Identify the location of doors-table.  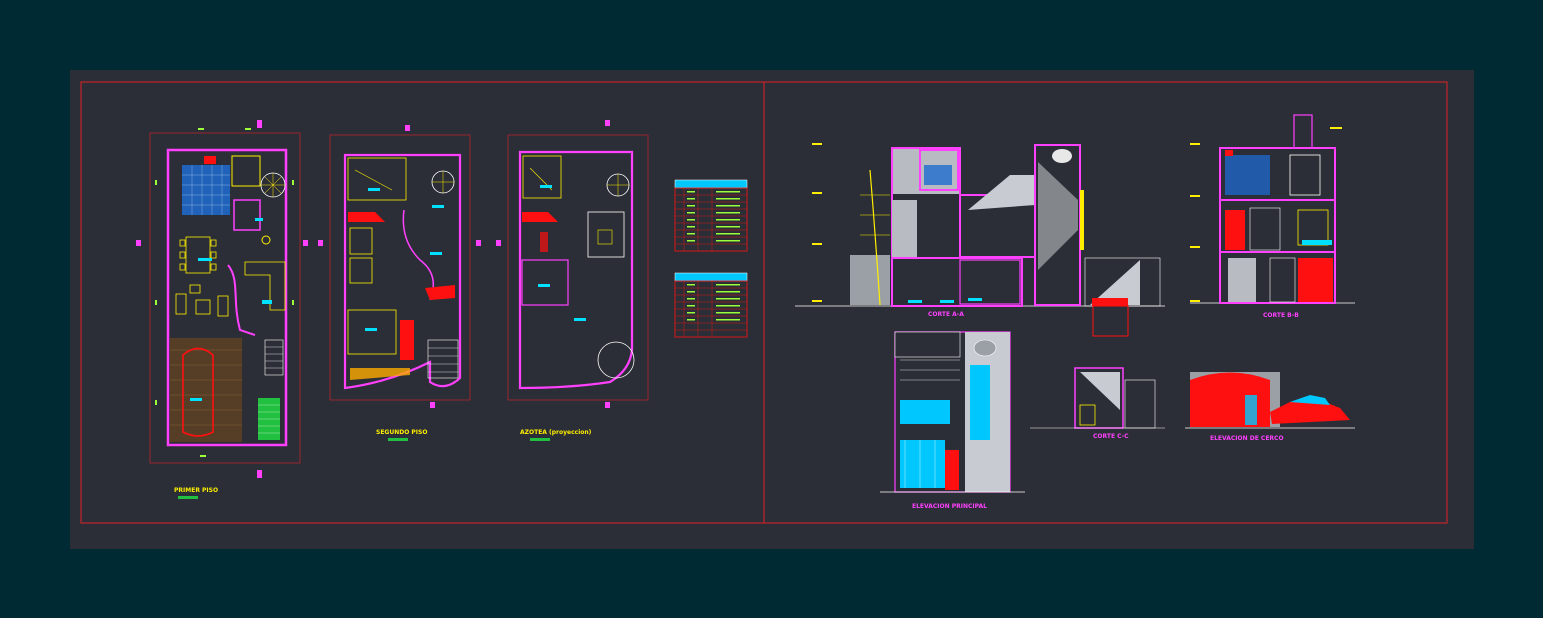
(711, 215).